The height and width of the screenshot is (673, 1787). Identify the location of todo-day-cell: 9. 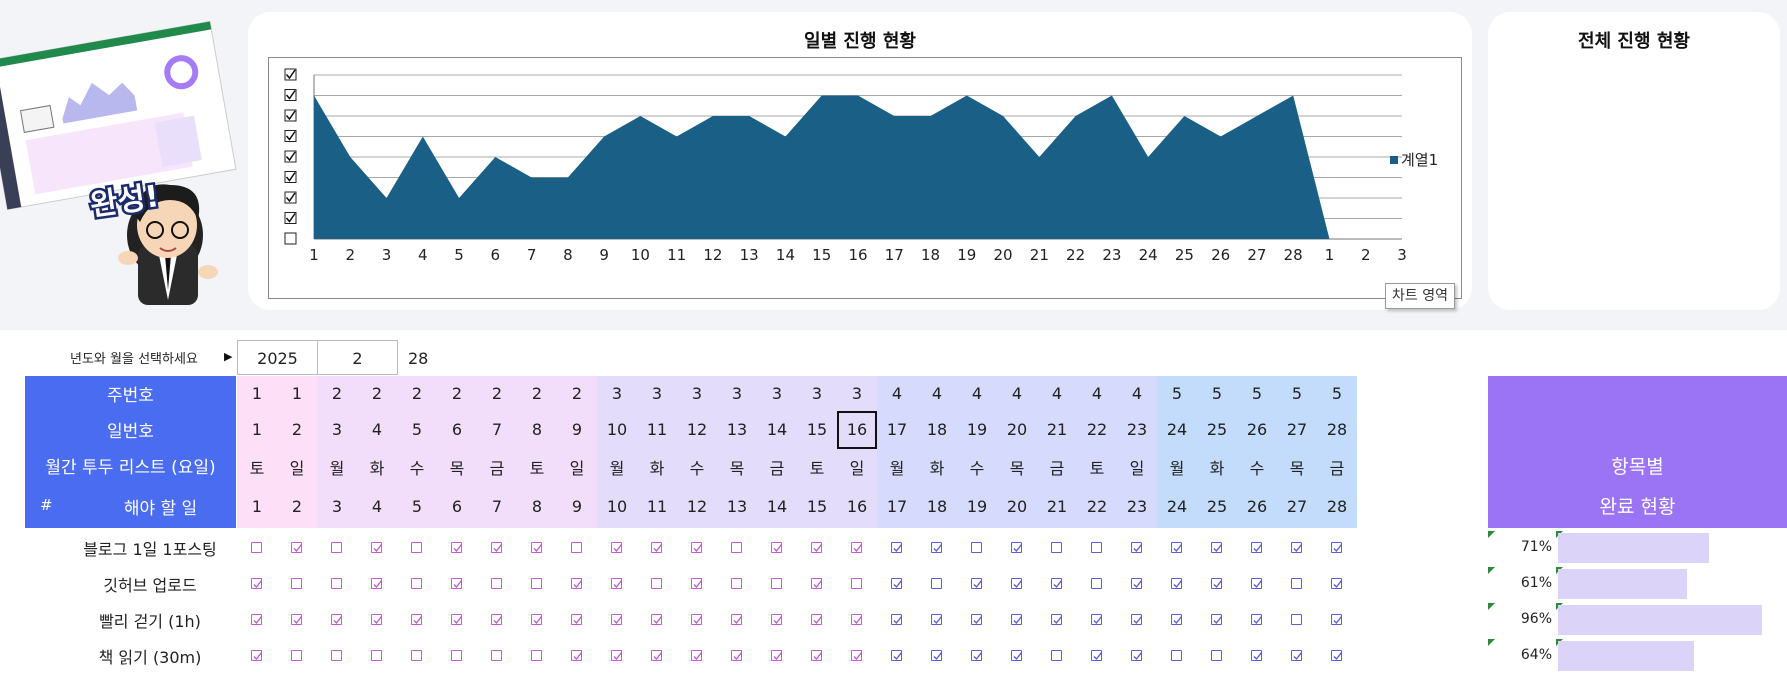
(577, 506).